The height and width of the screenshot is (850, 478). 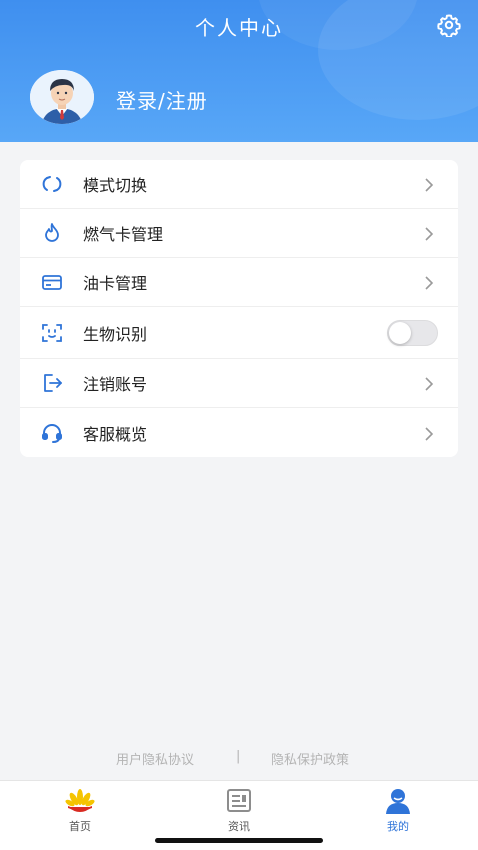 I want to click on tab-news: 资讯, so click(x=239, y=810).